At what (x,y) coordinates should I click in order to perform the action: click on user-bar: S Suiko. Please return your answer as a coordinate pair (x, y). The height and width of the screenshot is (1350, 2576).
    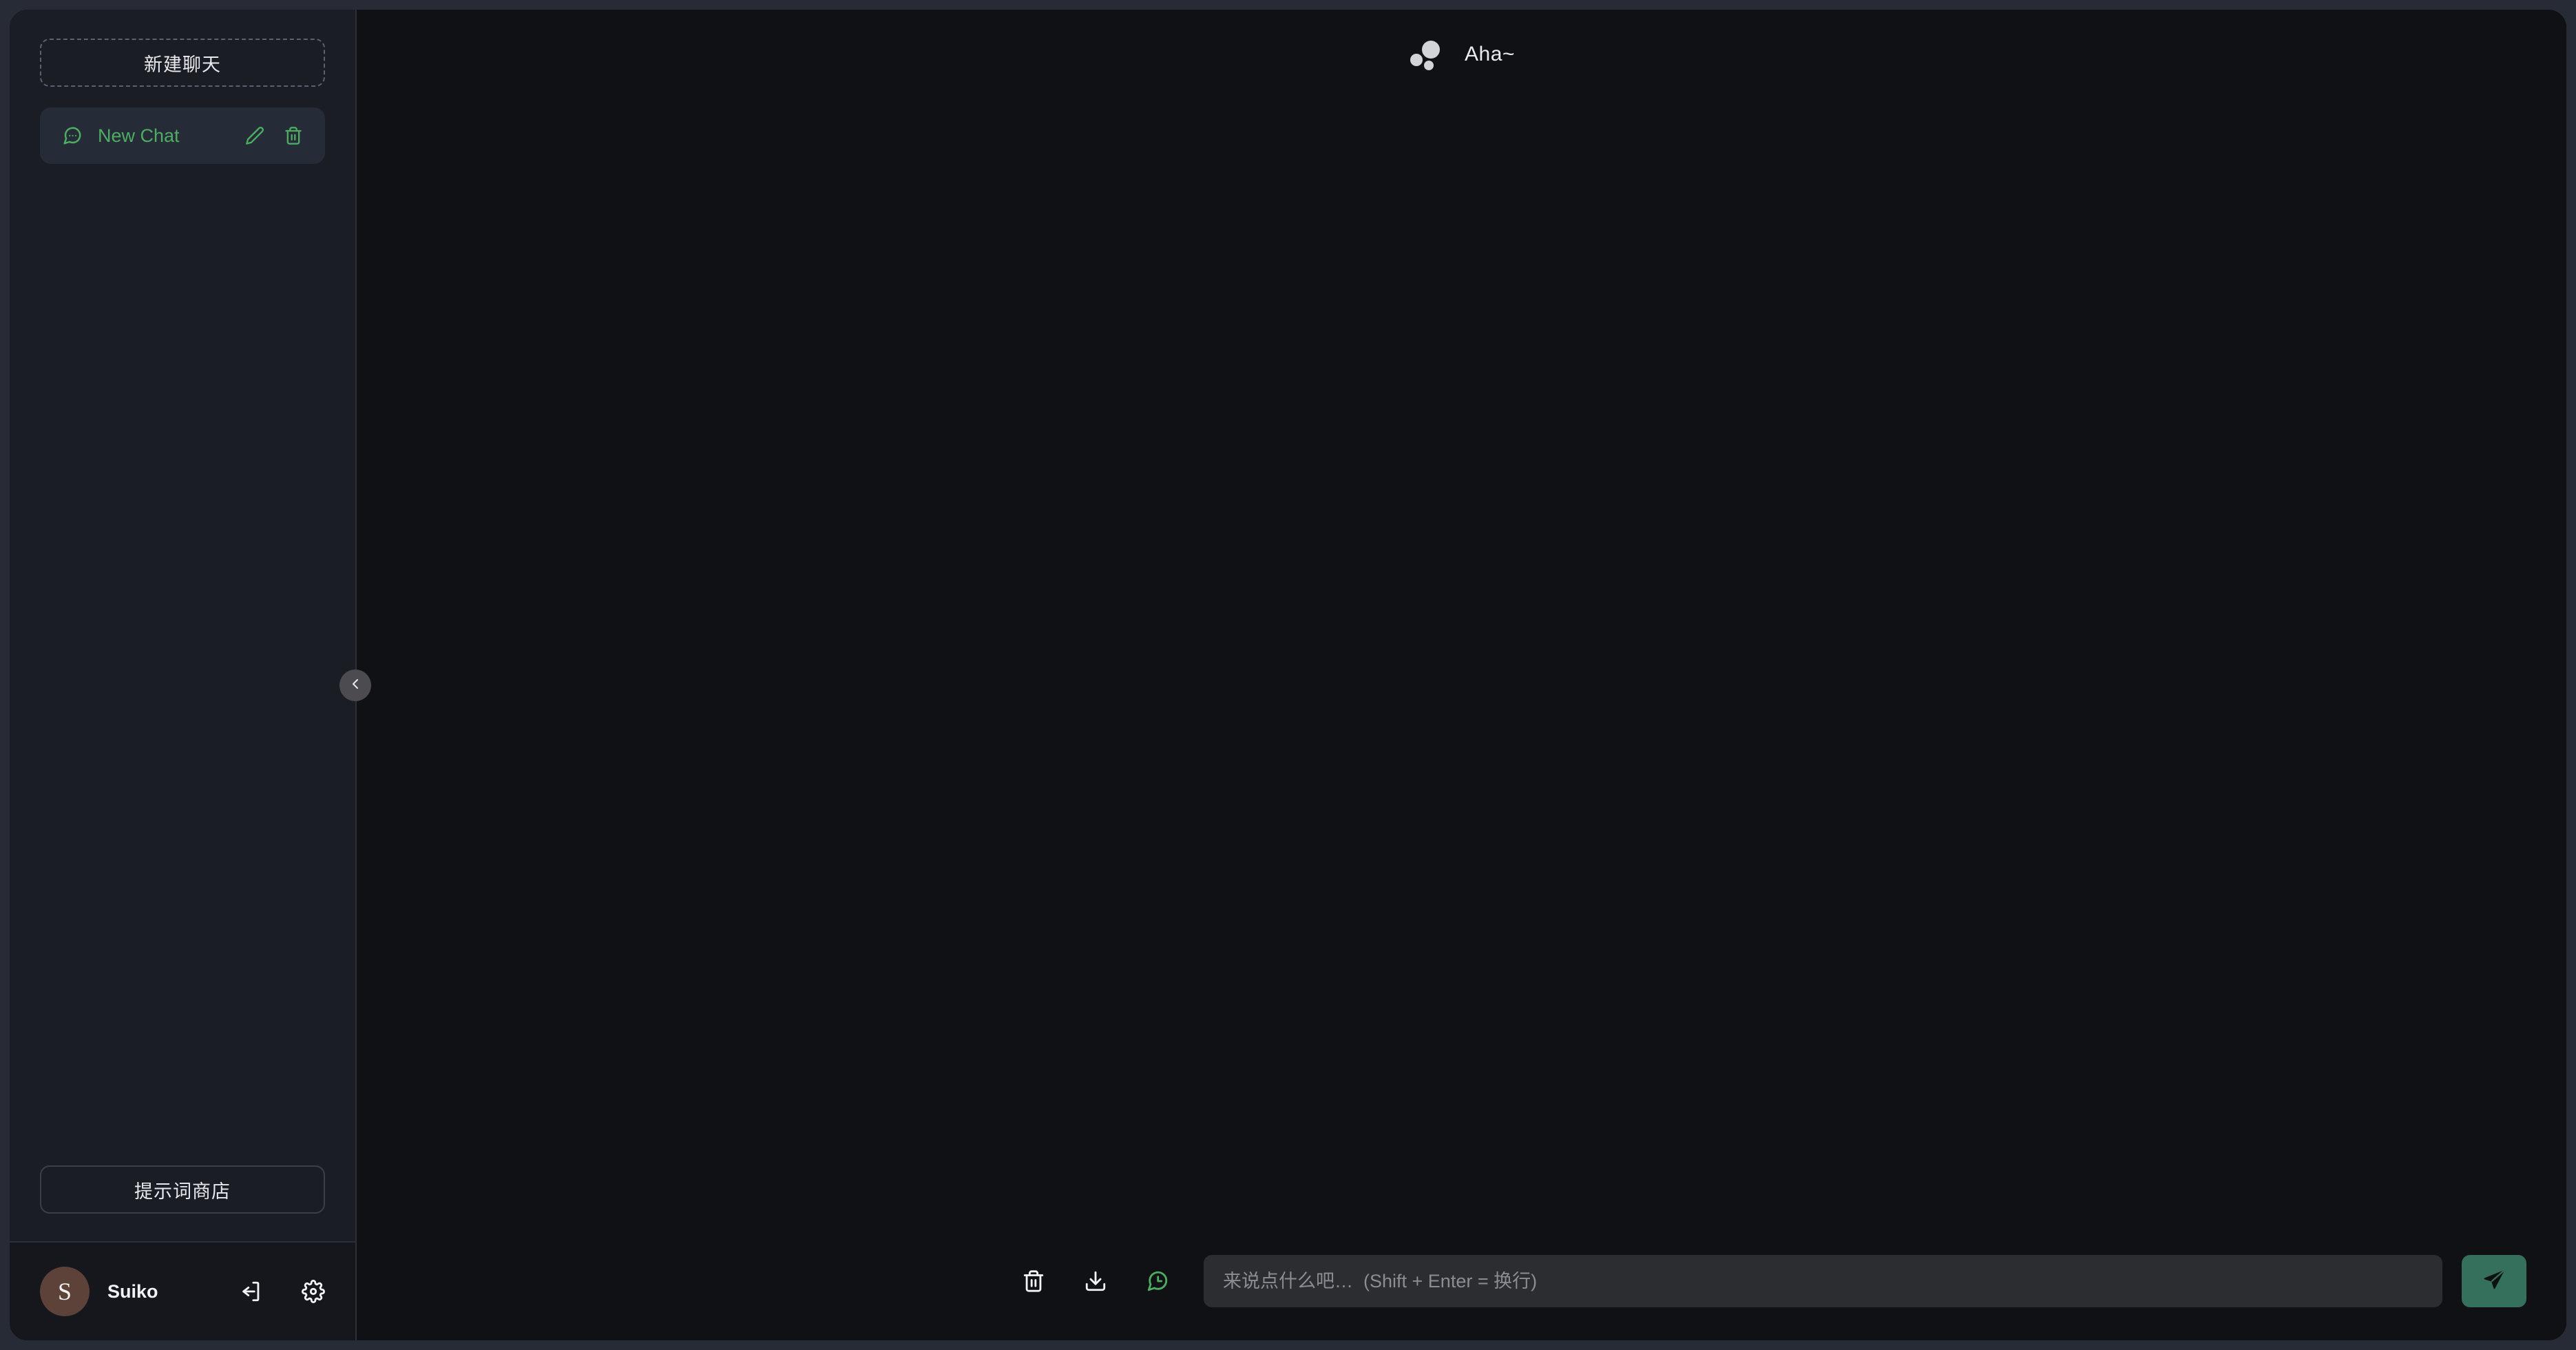
    Looking at the image, I should click on (182, 1291).